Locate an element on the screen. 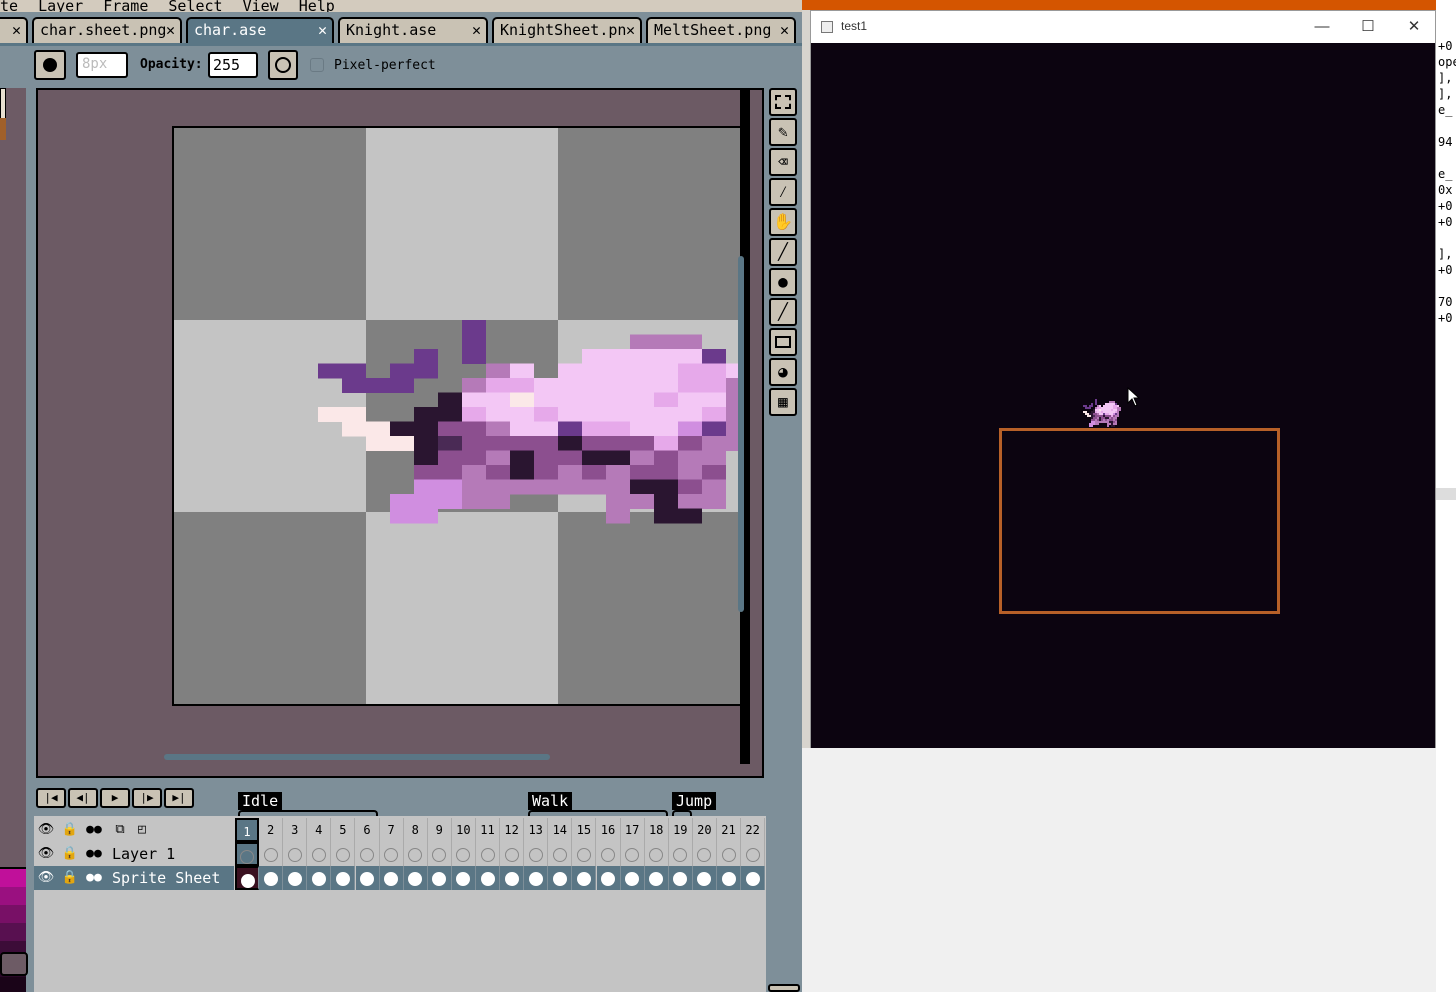 This screenshot has height=992, width=1456. layer-name: Layer 1 is located at coordinates (143, 854).